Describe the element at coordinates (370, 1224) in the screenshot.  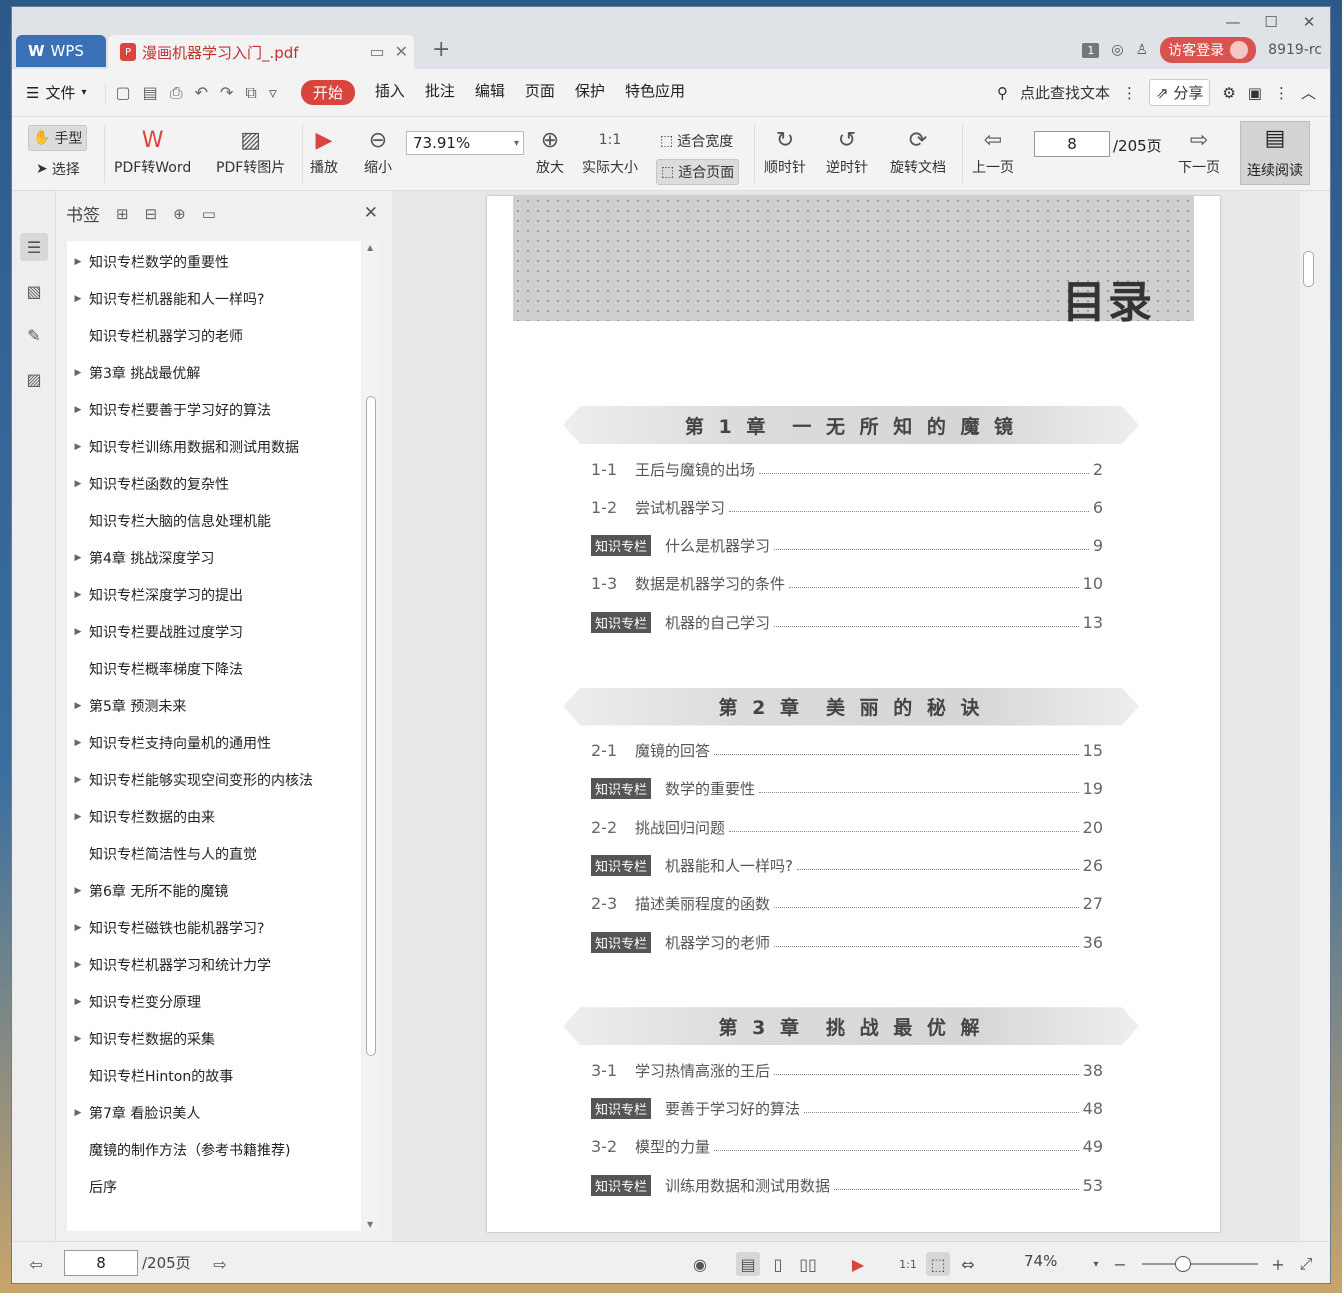
I see `scroll-down-icon: ▼` at that location.